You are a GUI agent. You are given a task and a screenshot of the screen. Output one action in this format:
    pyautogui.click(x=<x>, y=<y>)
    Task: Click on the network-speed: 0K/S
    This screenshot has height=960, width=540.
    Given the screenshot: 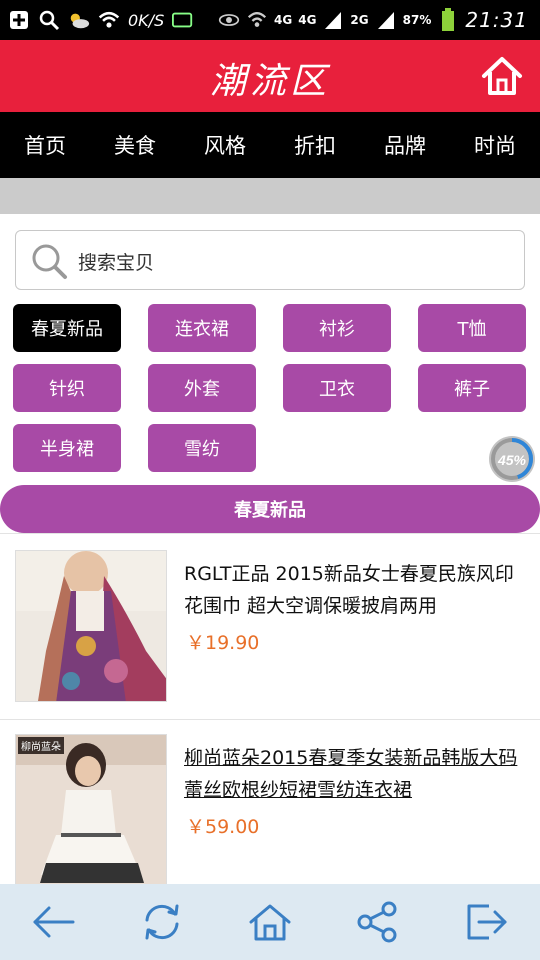 What is the action you would take?
    pyautogui.click(x=146, y=20)
    